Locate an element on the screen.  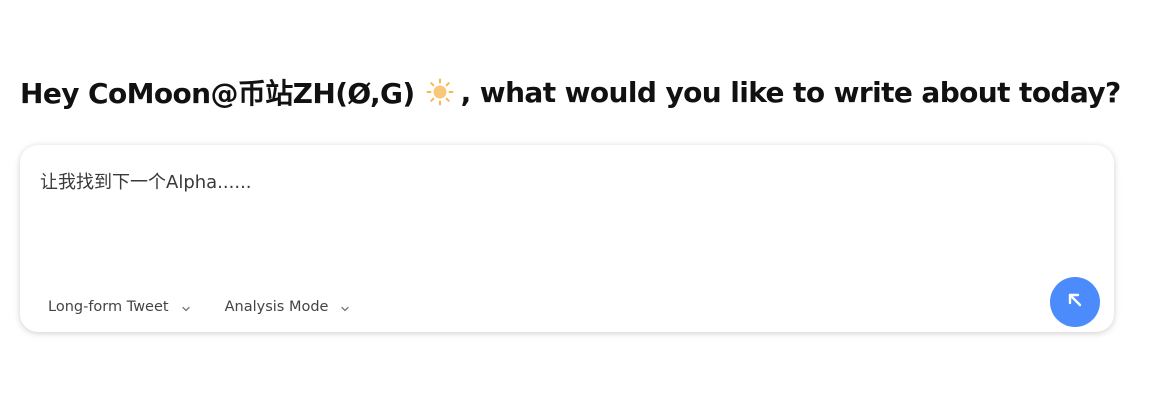
prompt-input is located at coordinates (540, 182).